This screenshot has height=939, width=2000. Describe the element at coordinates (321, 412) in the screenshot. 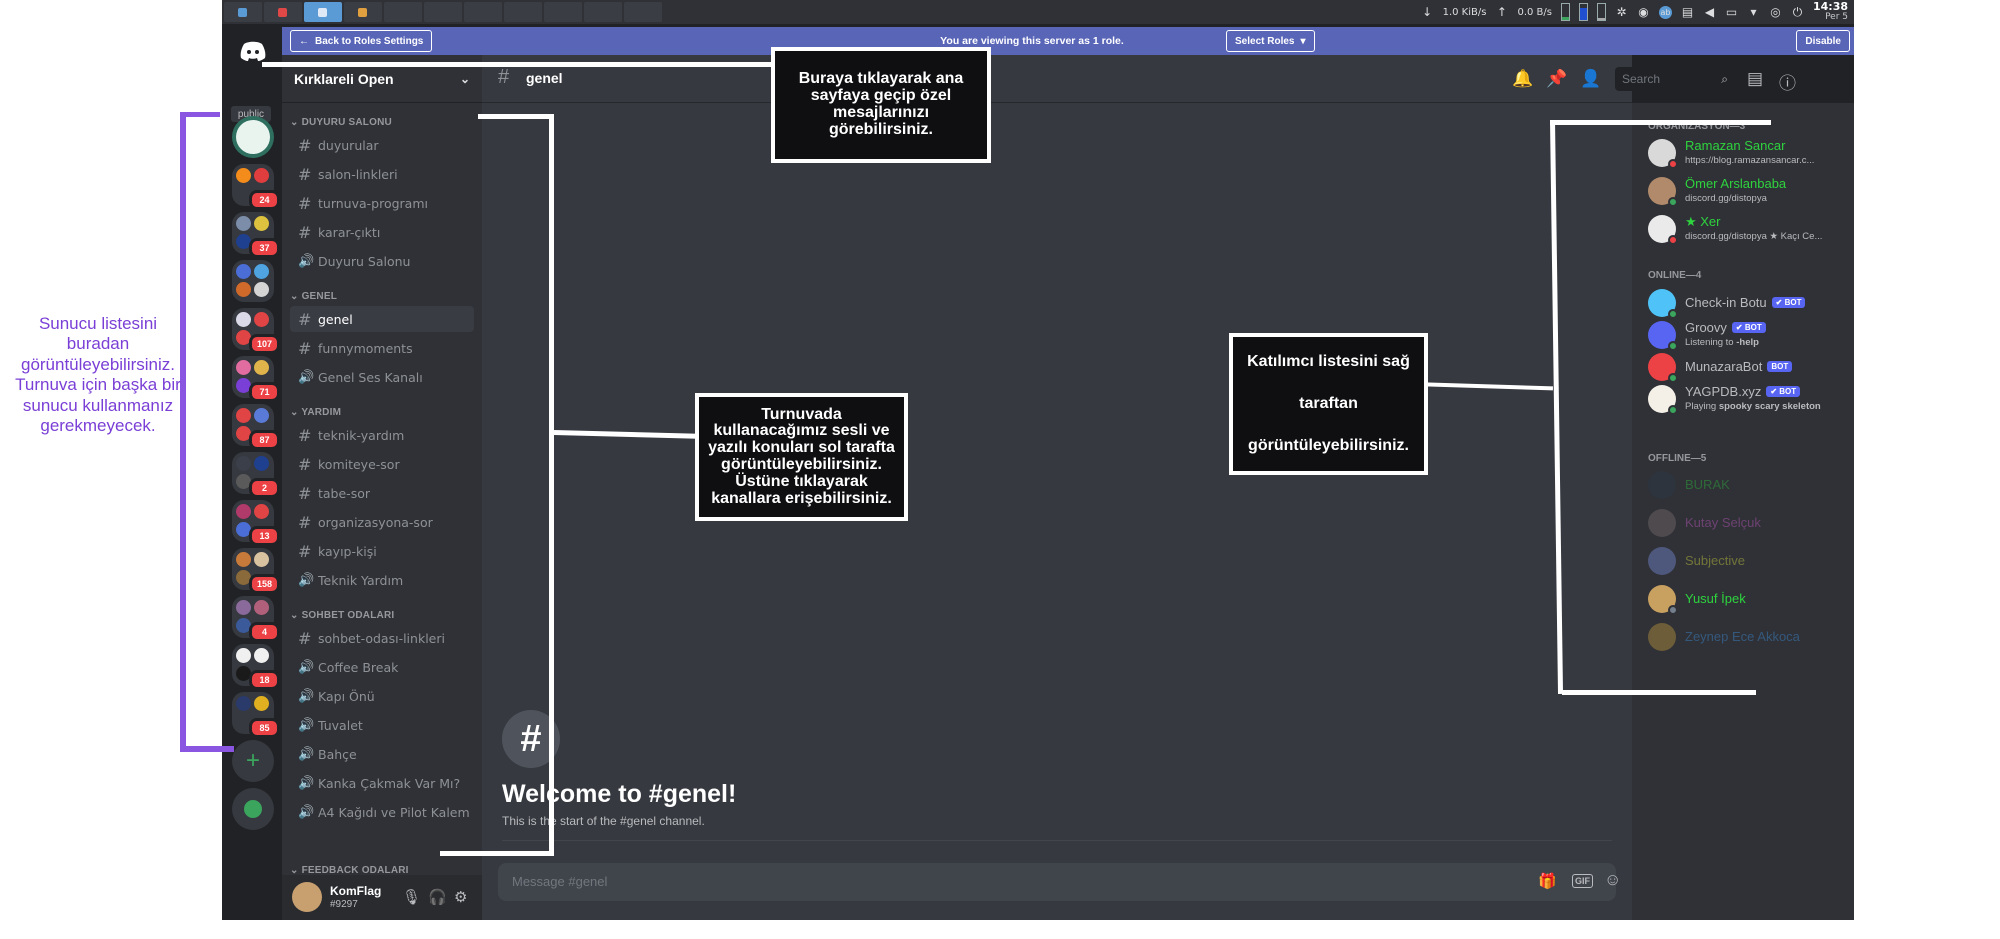

I see `category-label: YARDIM` at that location.